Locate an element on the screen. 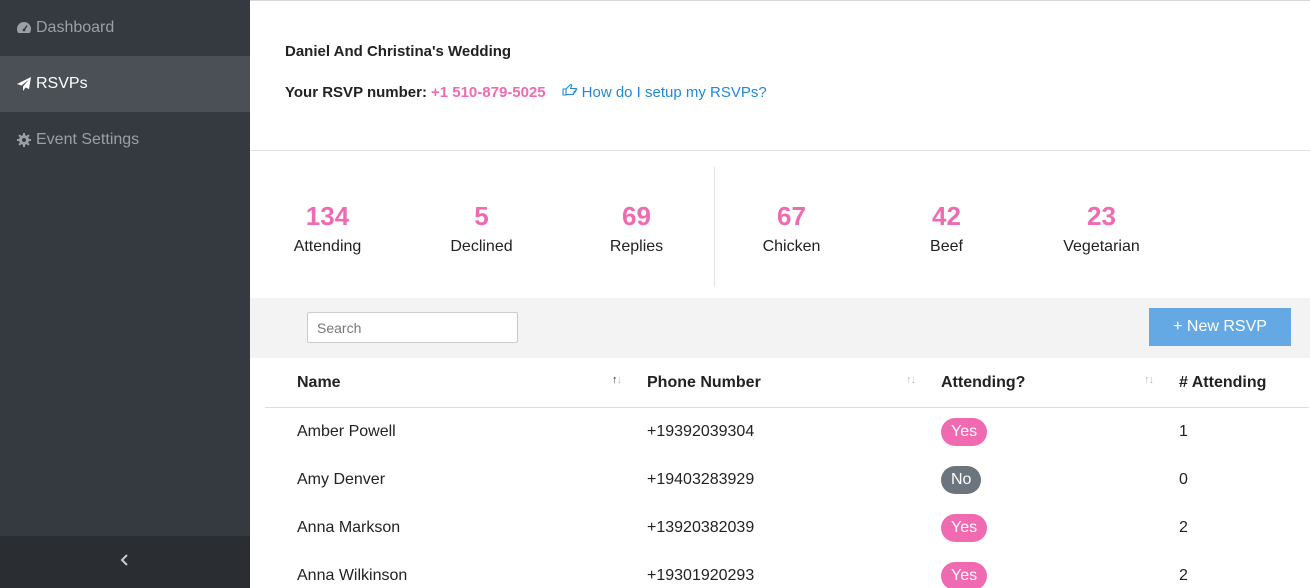 Image resolution: width=1310 pixels, height=588 pixels. cell-phone: +13920382039 is located at coordinates (701, 527).